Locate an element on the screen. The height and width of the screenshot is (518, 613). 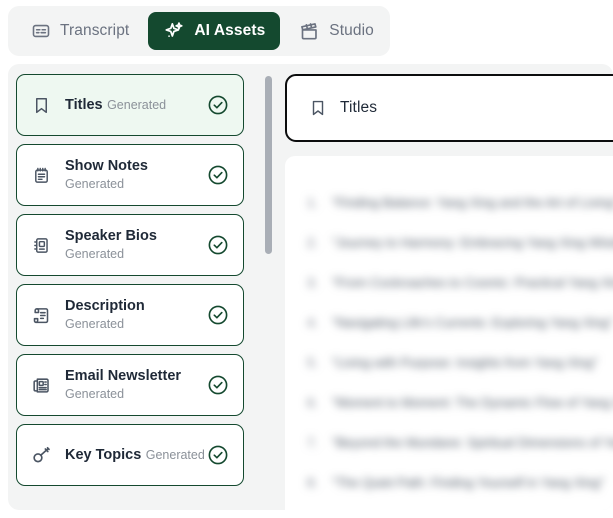
list-item-number: 8. is located at coordinates (312, 482).